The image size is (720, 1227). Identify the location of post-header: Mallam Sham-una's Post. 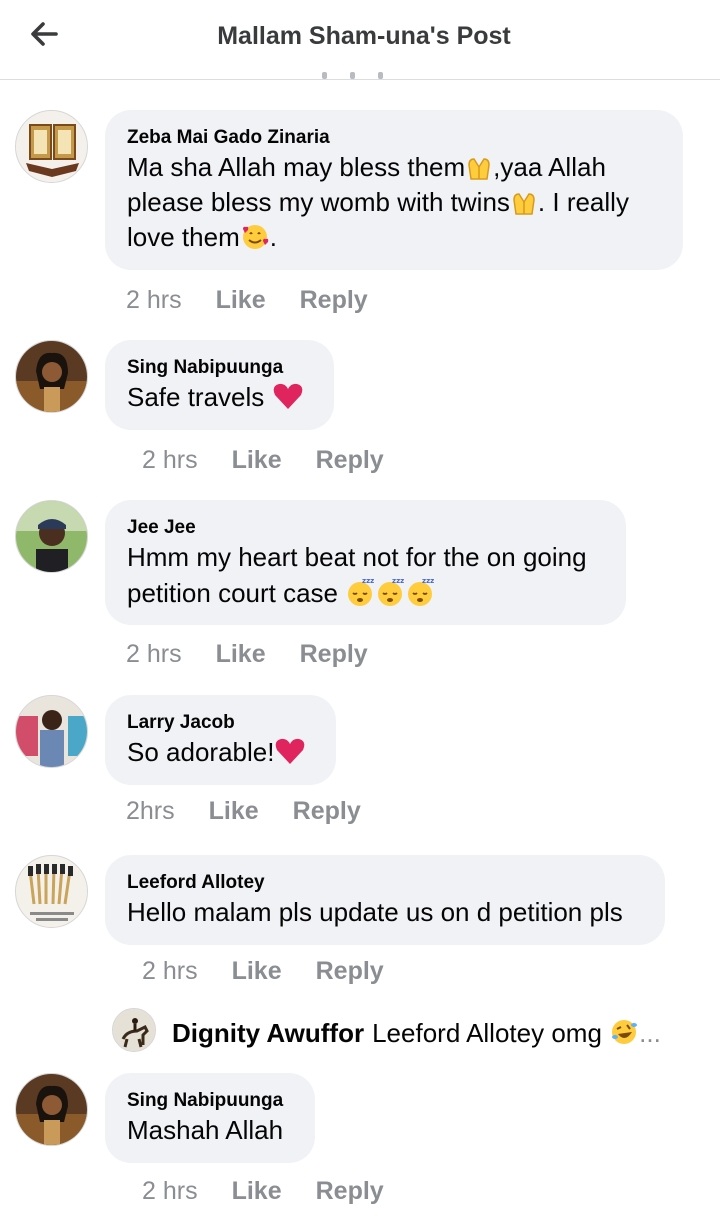
(360, 40).